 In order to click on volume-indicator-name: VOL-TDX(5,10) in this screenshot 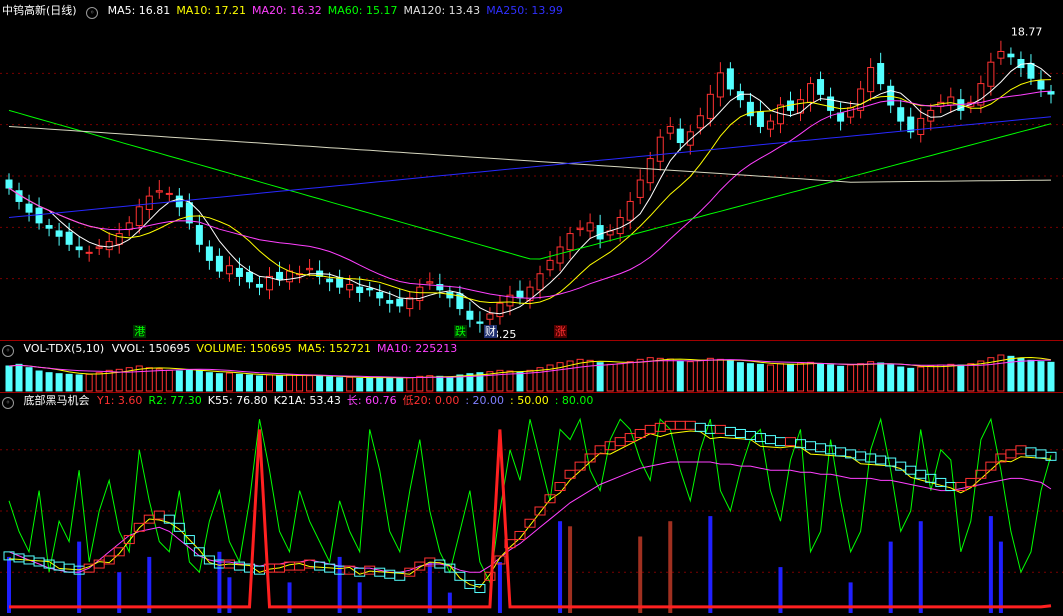, I will do `click(64, 348)`.